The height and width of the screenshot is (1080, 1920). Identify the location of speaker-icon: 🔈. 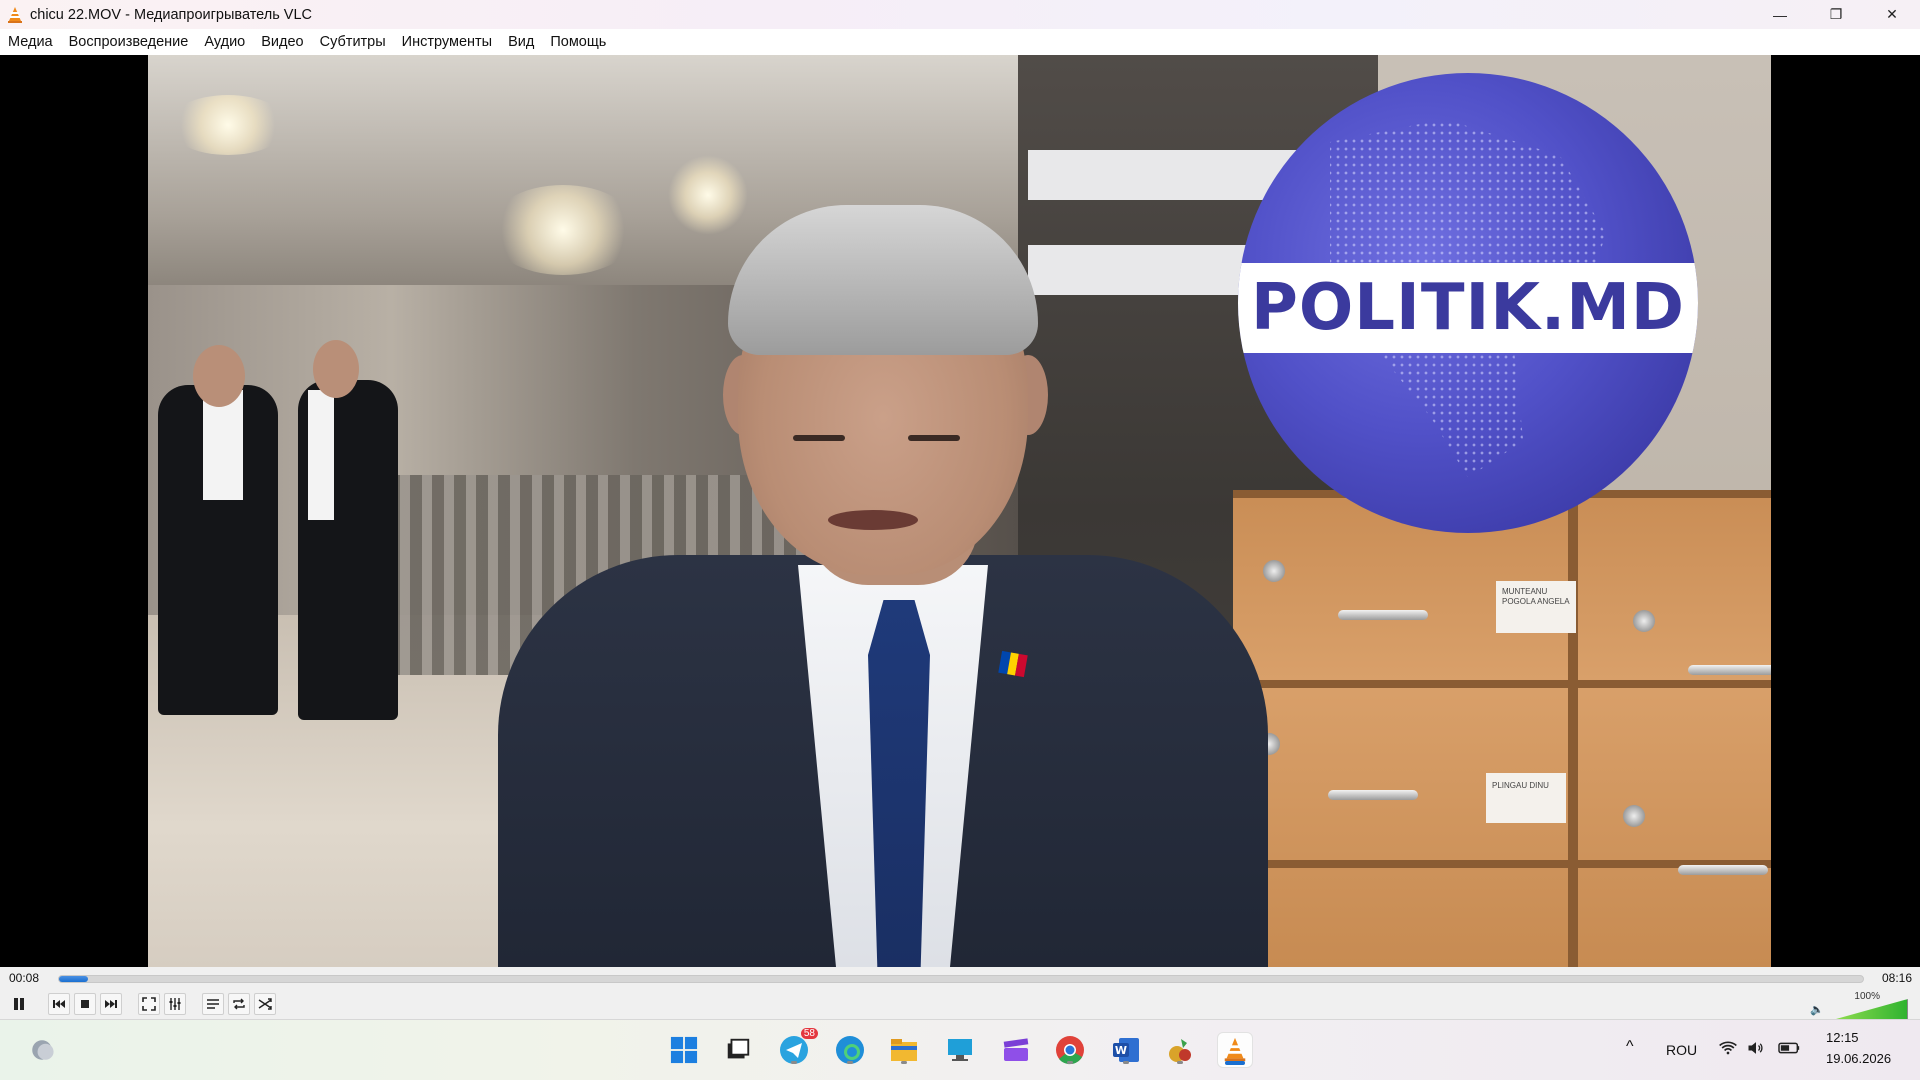
(1817, 1009).